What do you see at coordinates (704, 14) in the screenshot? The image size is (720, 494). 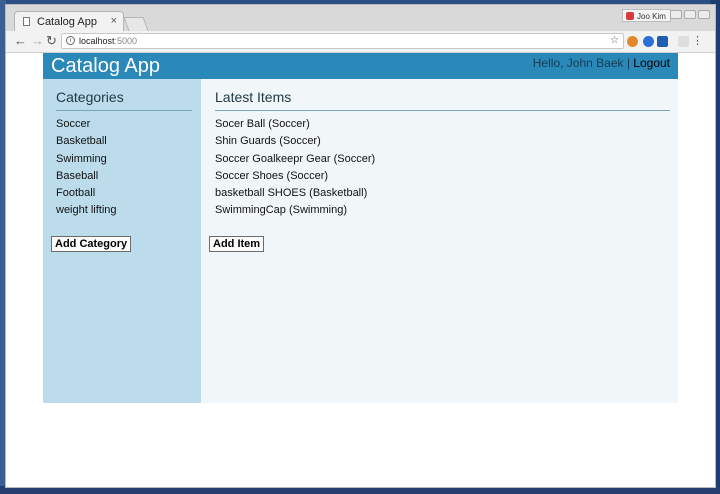 I see `window-close-button` at bounding box center [704, 14].